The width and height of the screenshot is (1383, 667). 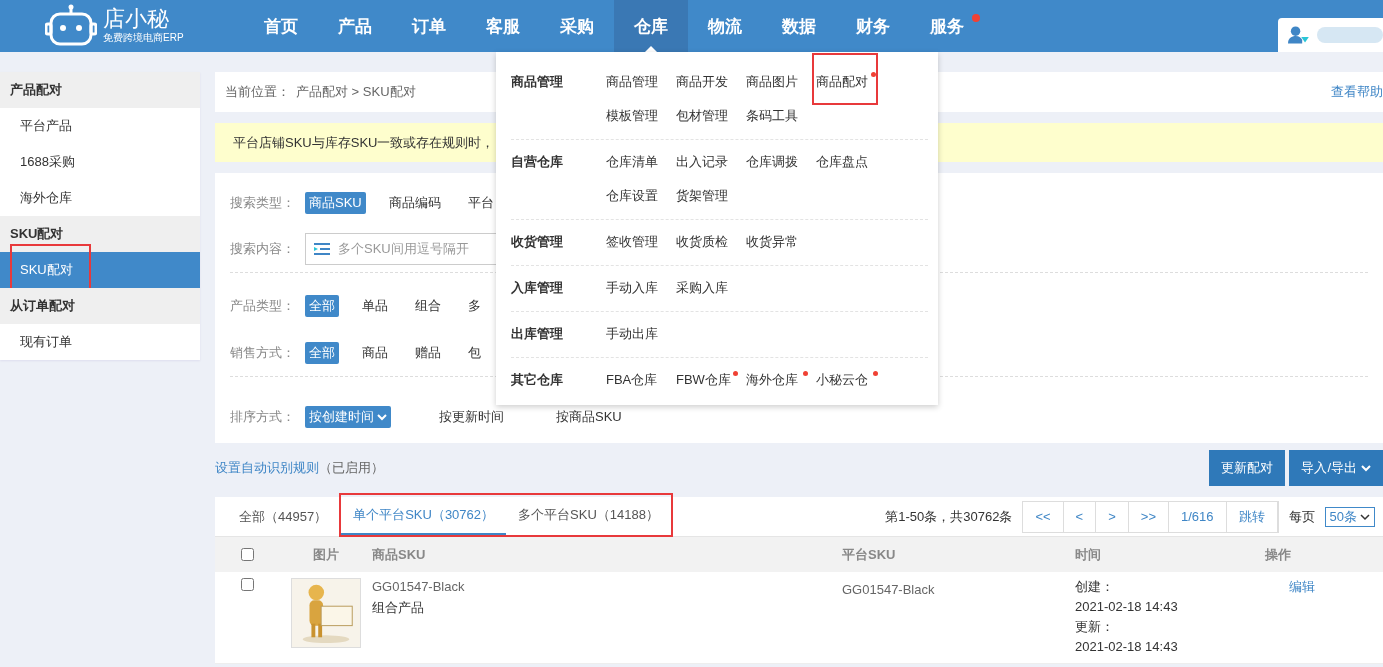 I want to click on nav-item: 首页, so click(x=281, y=26).